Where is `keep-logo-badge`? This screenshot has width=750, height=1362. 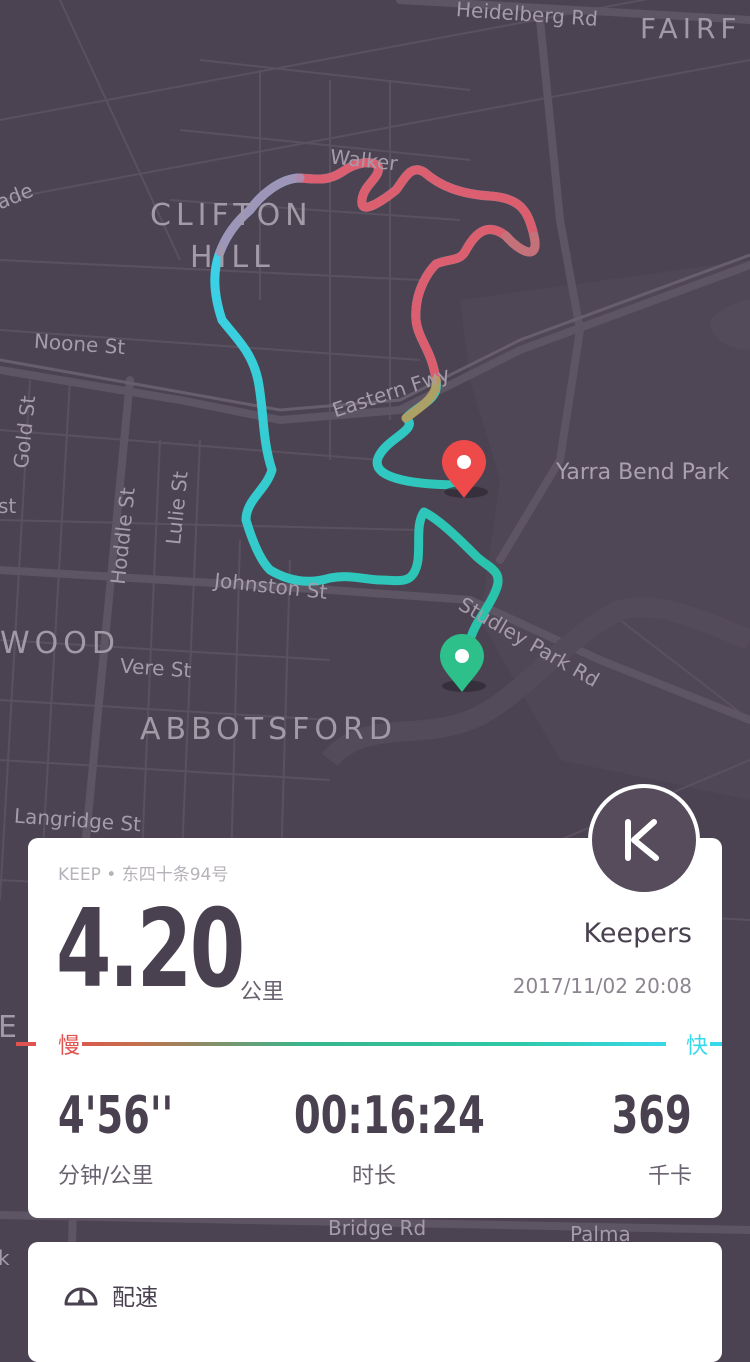 keep-logo-badge is located at coordinates (644, 840).